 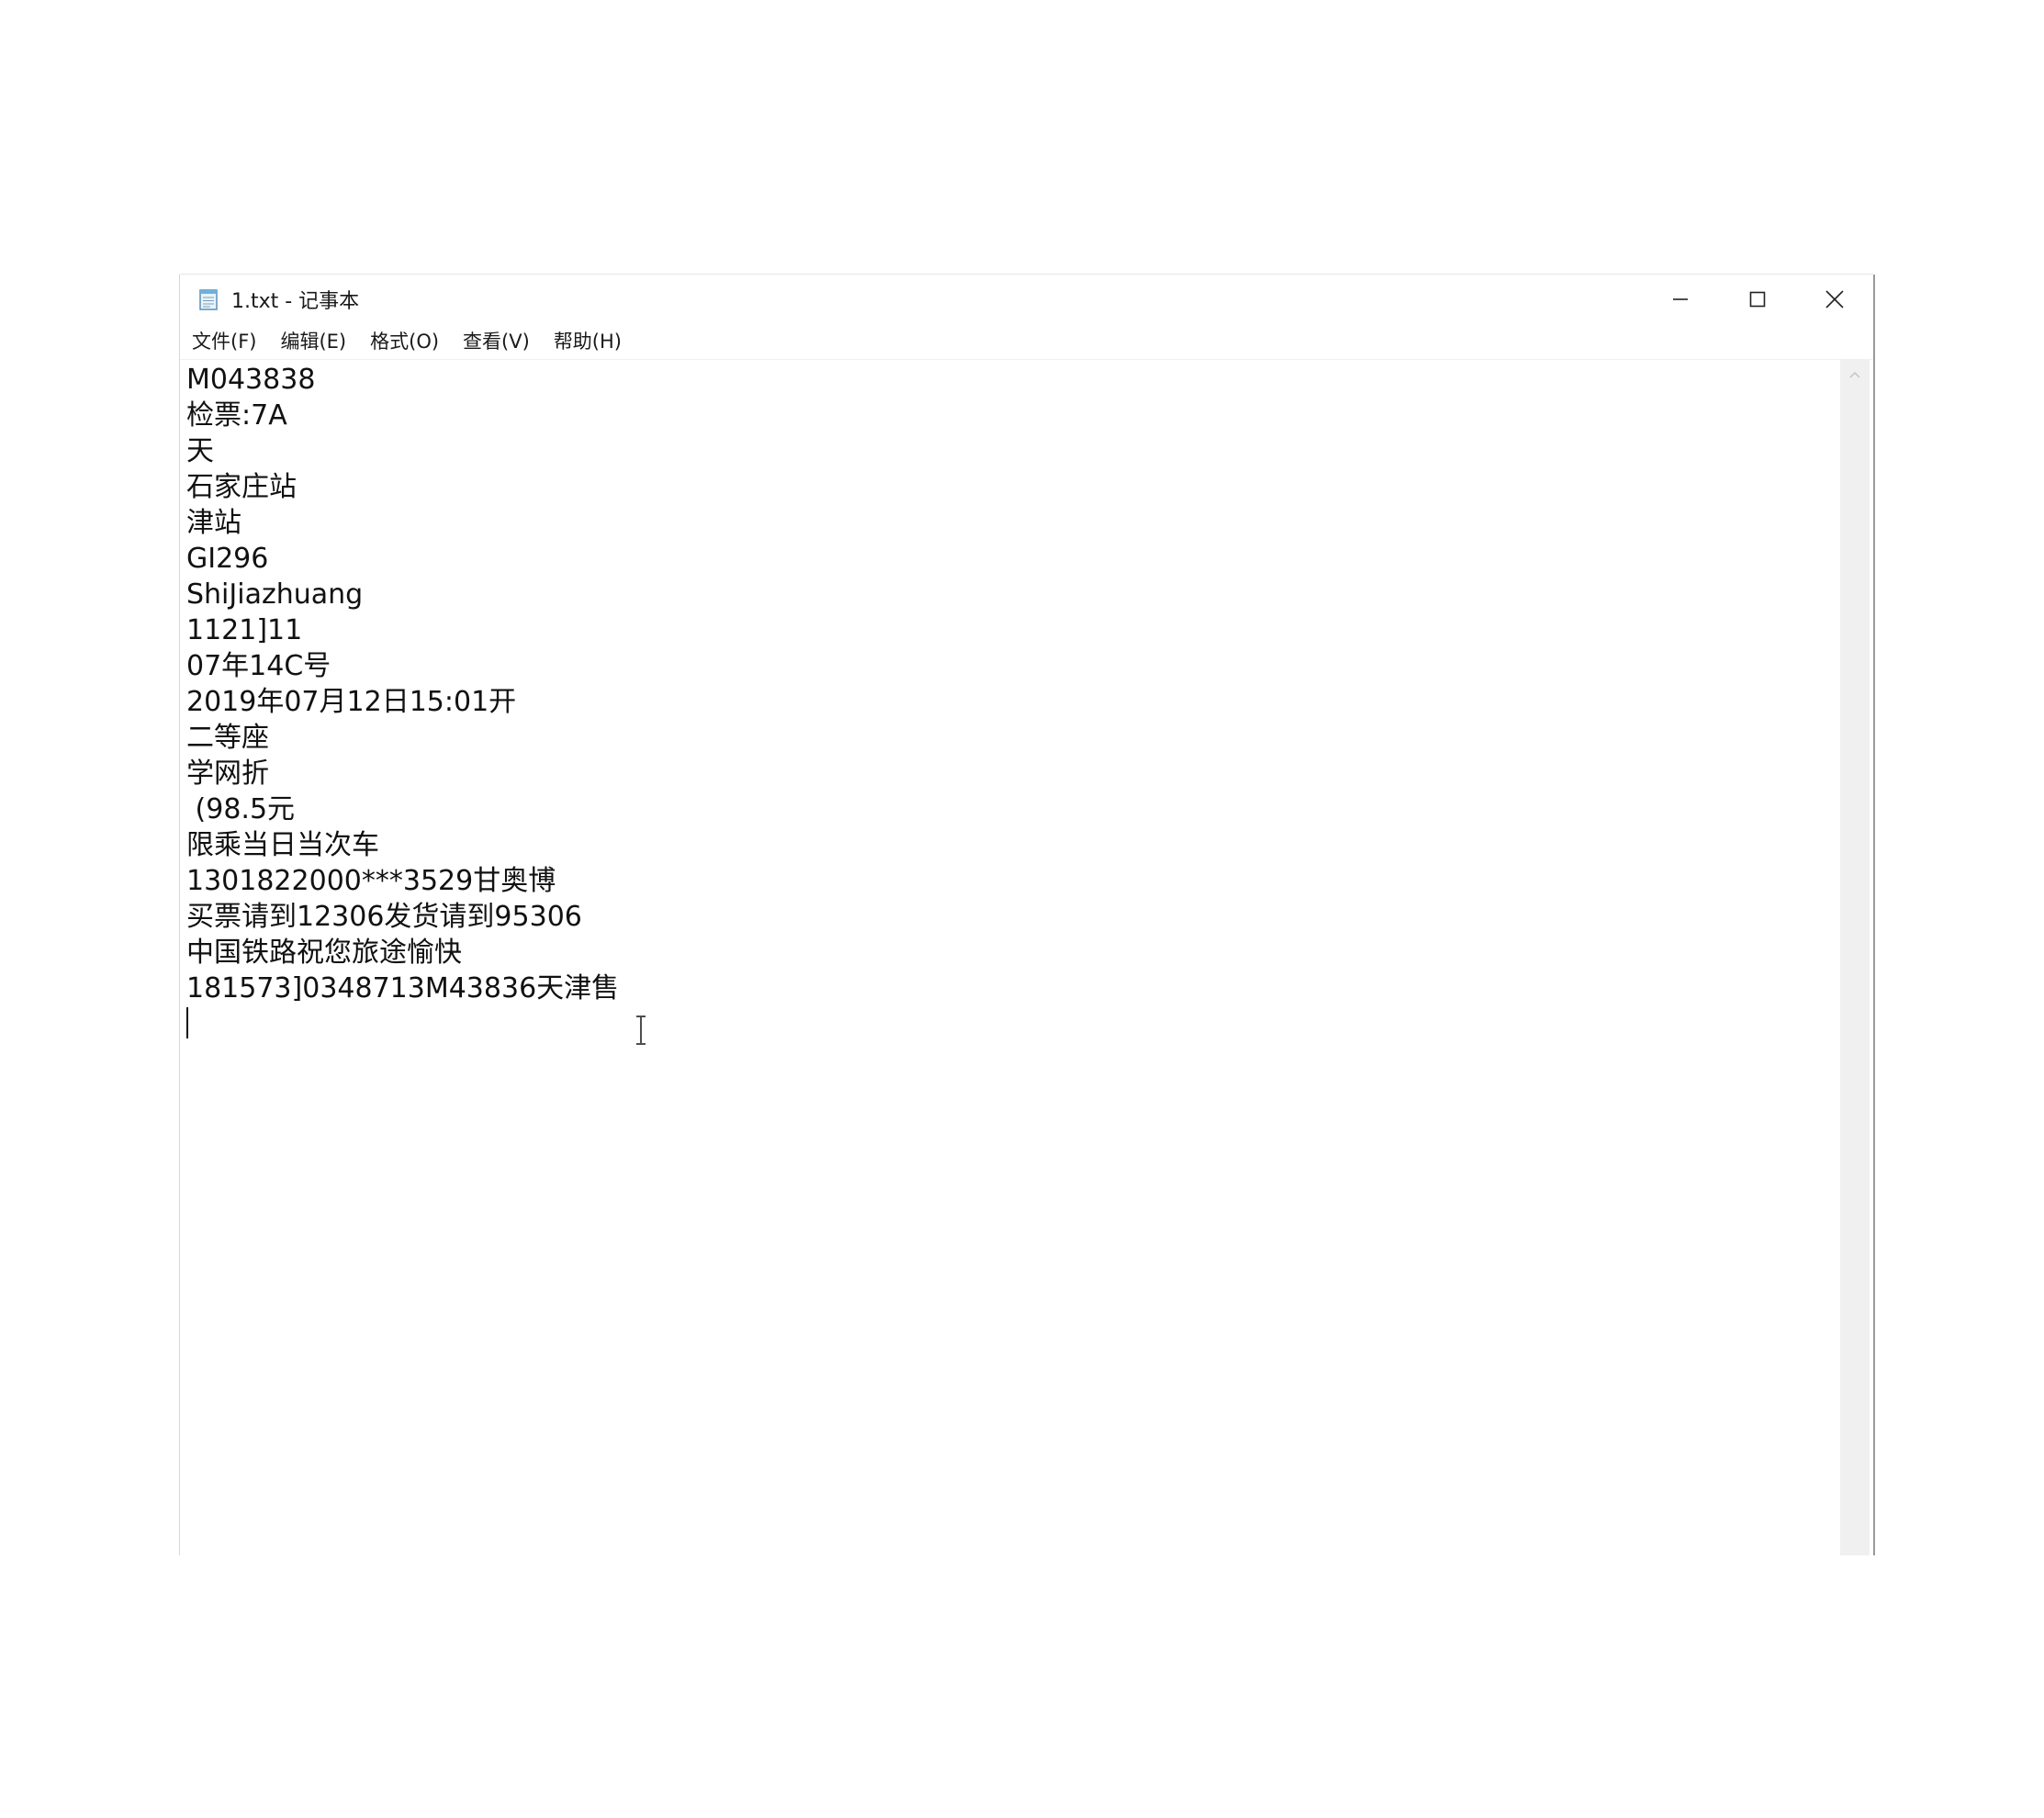 What do you see at coordinates (236, 416) in the screenshot?
I see `text-line: 检票:7A` at bounding box center [236, 416].